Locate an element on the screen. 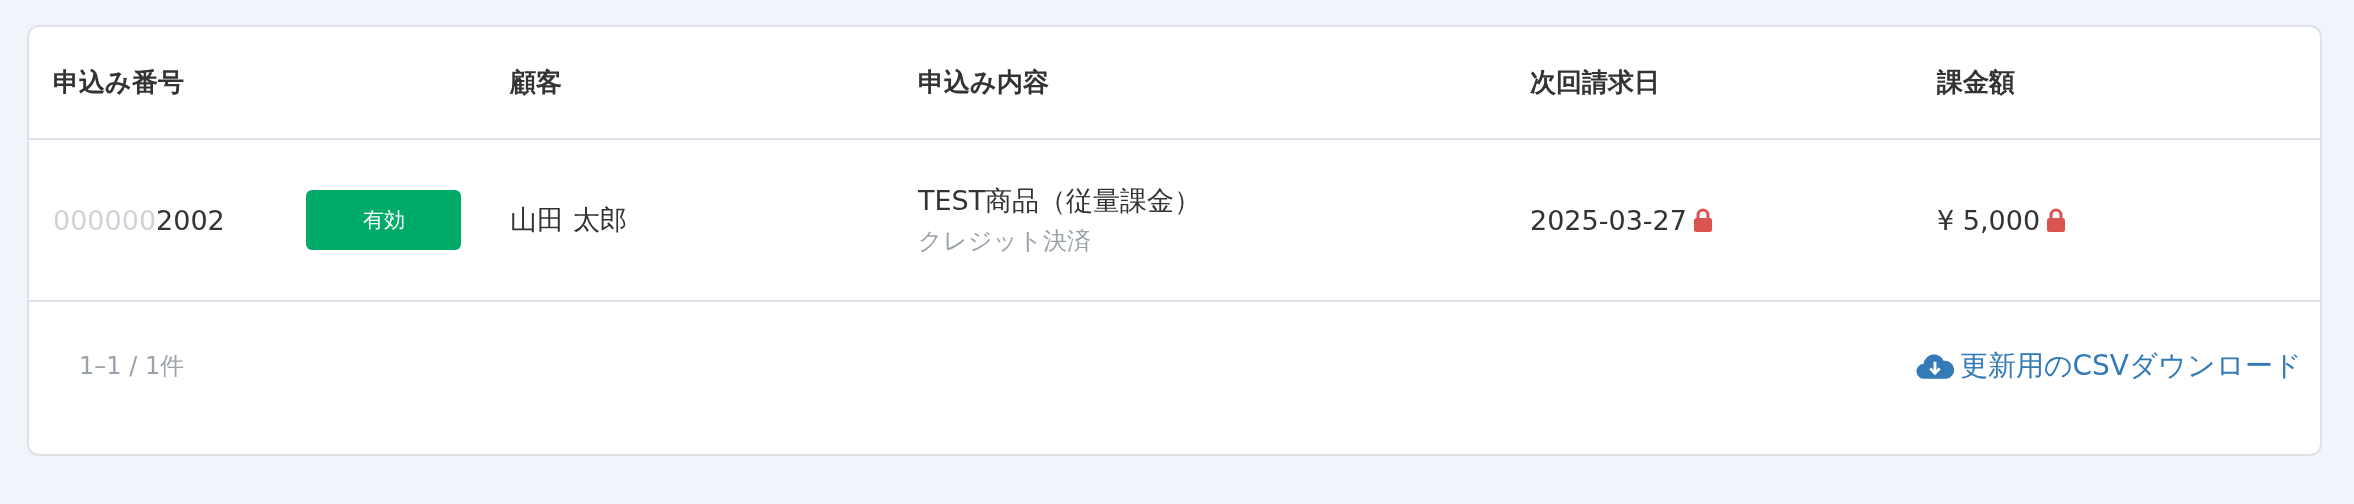  cloud-download-icon is located at coordinates (1934, 366).